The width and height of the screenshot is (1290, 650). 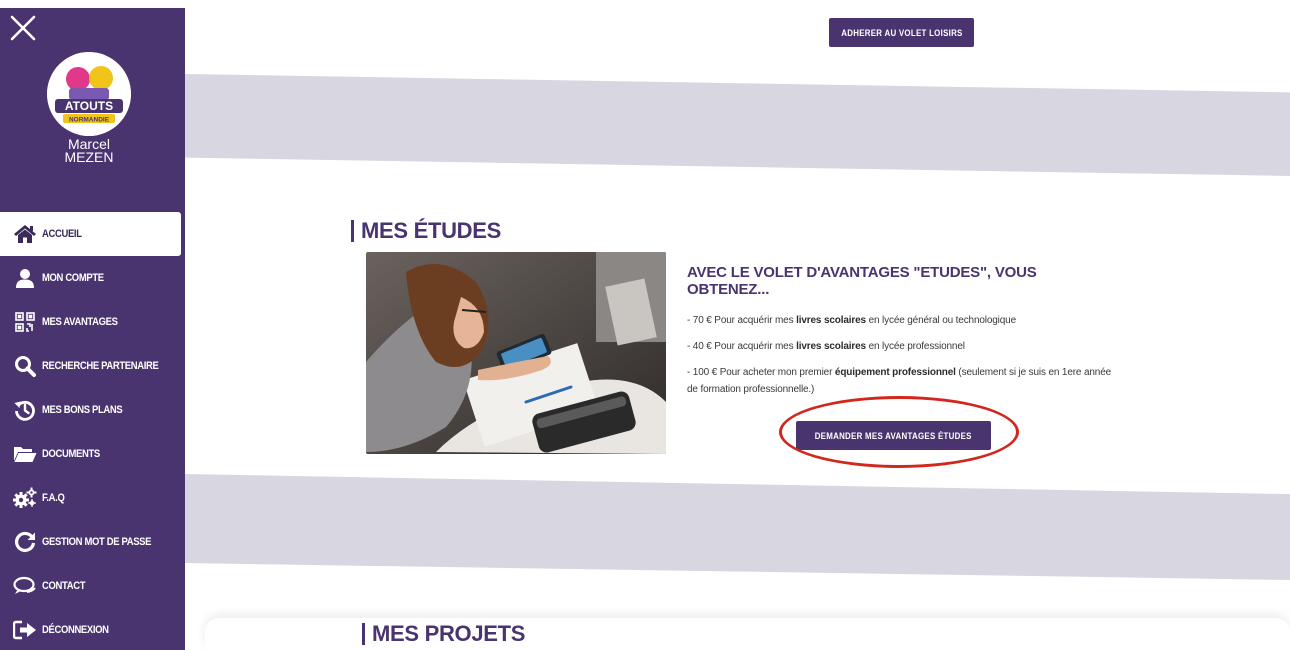 I want to click on sidebar-item-label: GESTION MOT DE PASSE, so click(x=97, y=542).